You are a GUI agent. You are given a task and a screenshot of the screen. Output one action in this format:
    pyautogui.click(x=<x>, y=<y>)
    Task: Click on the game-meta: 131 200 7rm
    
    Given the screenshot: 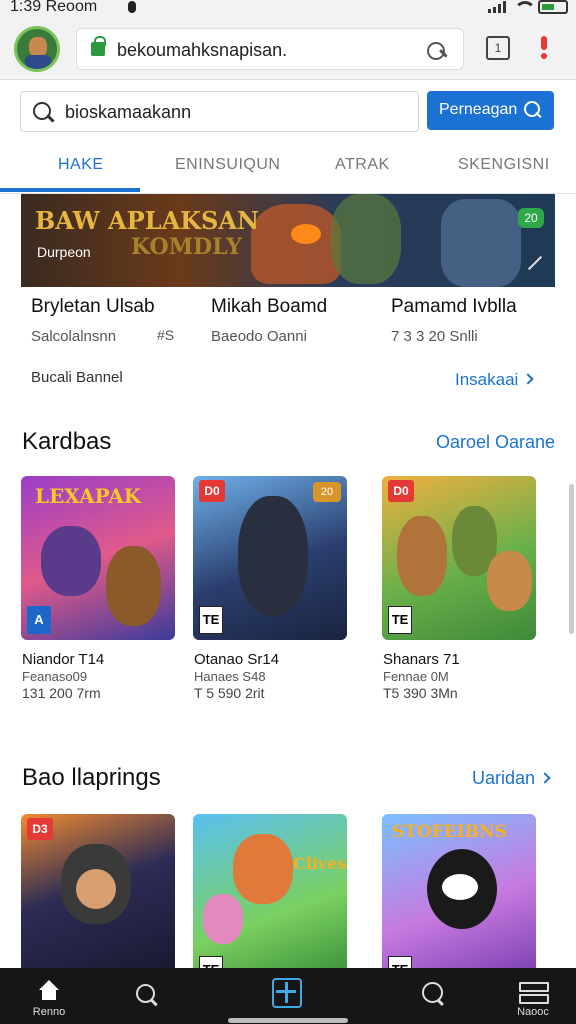 What is the action you would take?
    pyautogui.click(x=61, y=693)
    